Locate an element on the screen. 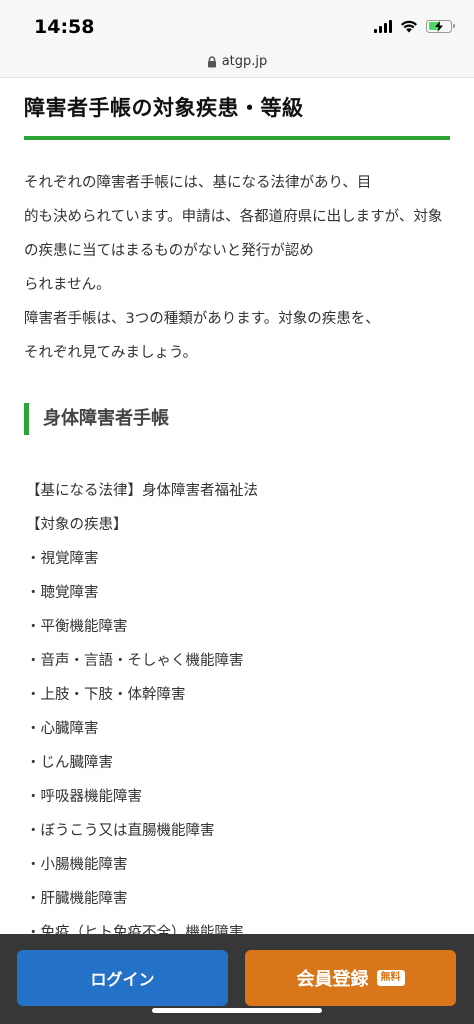 The height and width of the screenshot is (1024, 474). list-item: ・ぼうこう又は直腸機能障害 is located at coordinates (120, 831).